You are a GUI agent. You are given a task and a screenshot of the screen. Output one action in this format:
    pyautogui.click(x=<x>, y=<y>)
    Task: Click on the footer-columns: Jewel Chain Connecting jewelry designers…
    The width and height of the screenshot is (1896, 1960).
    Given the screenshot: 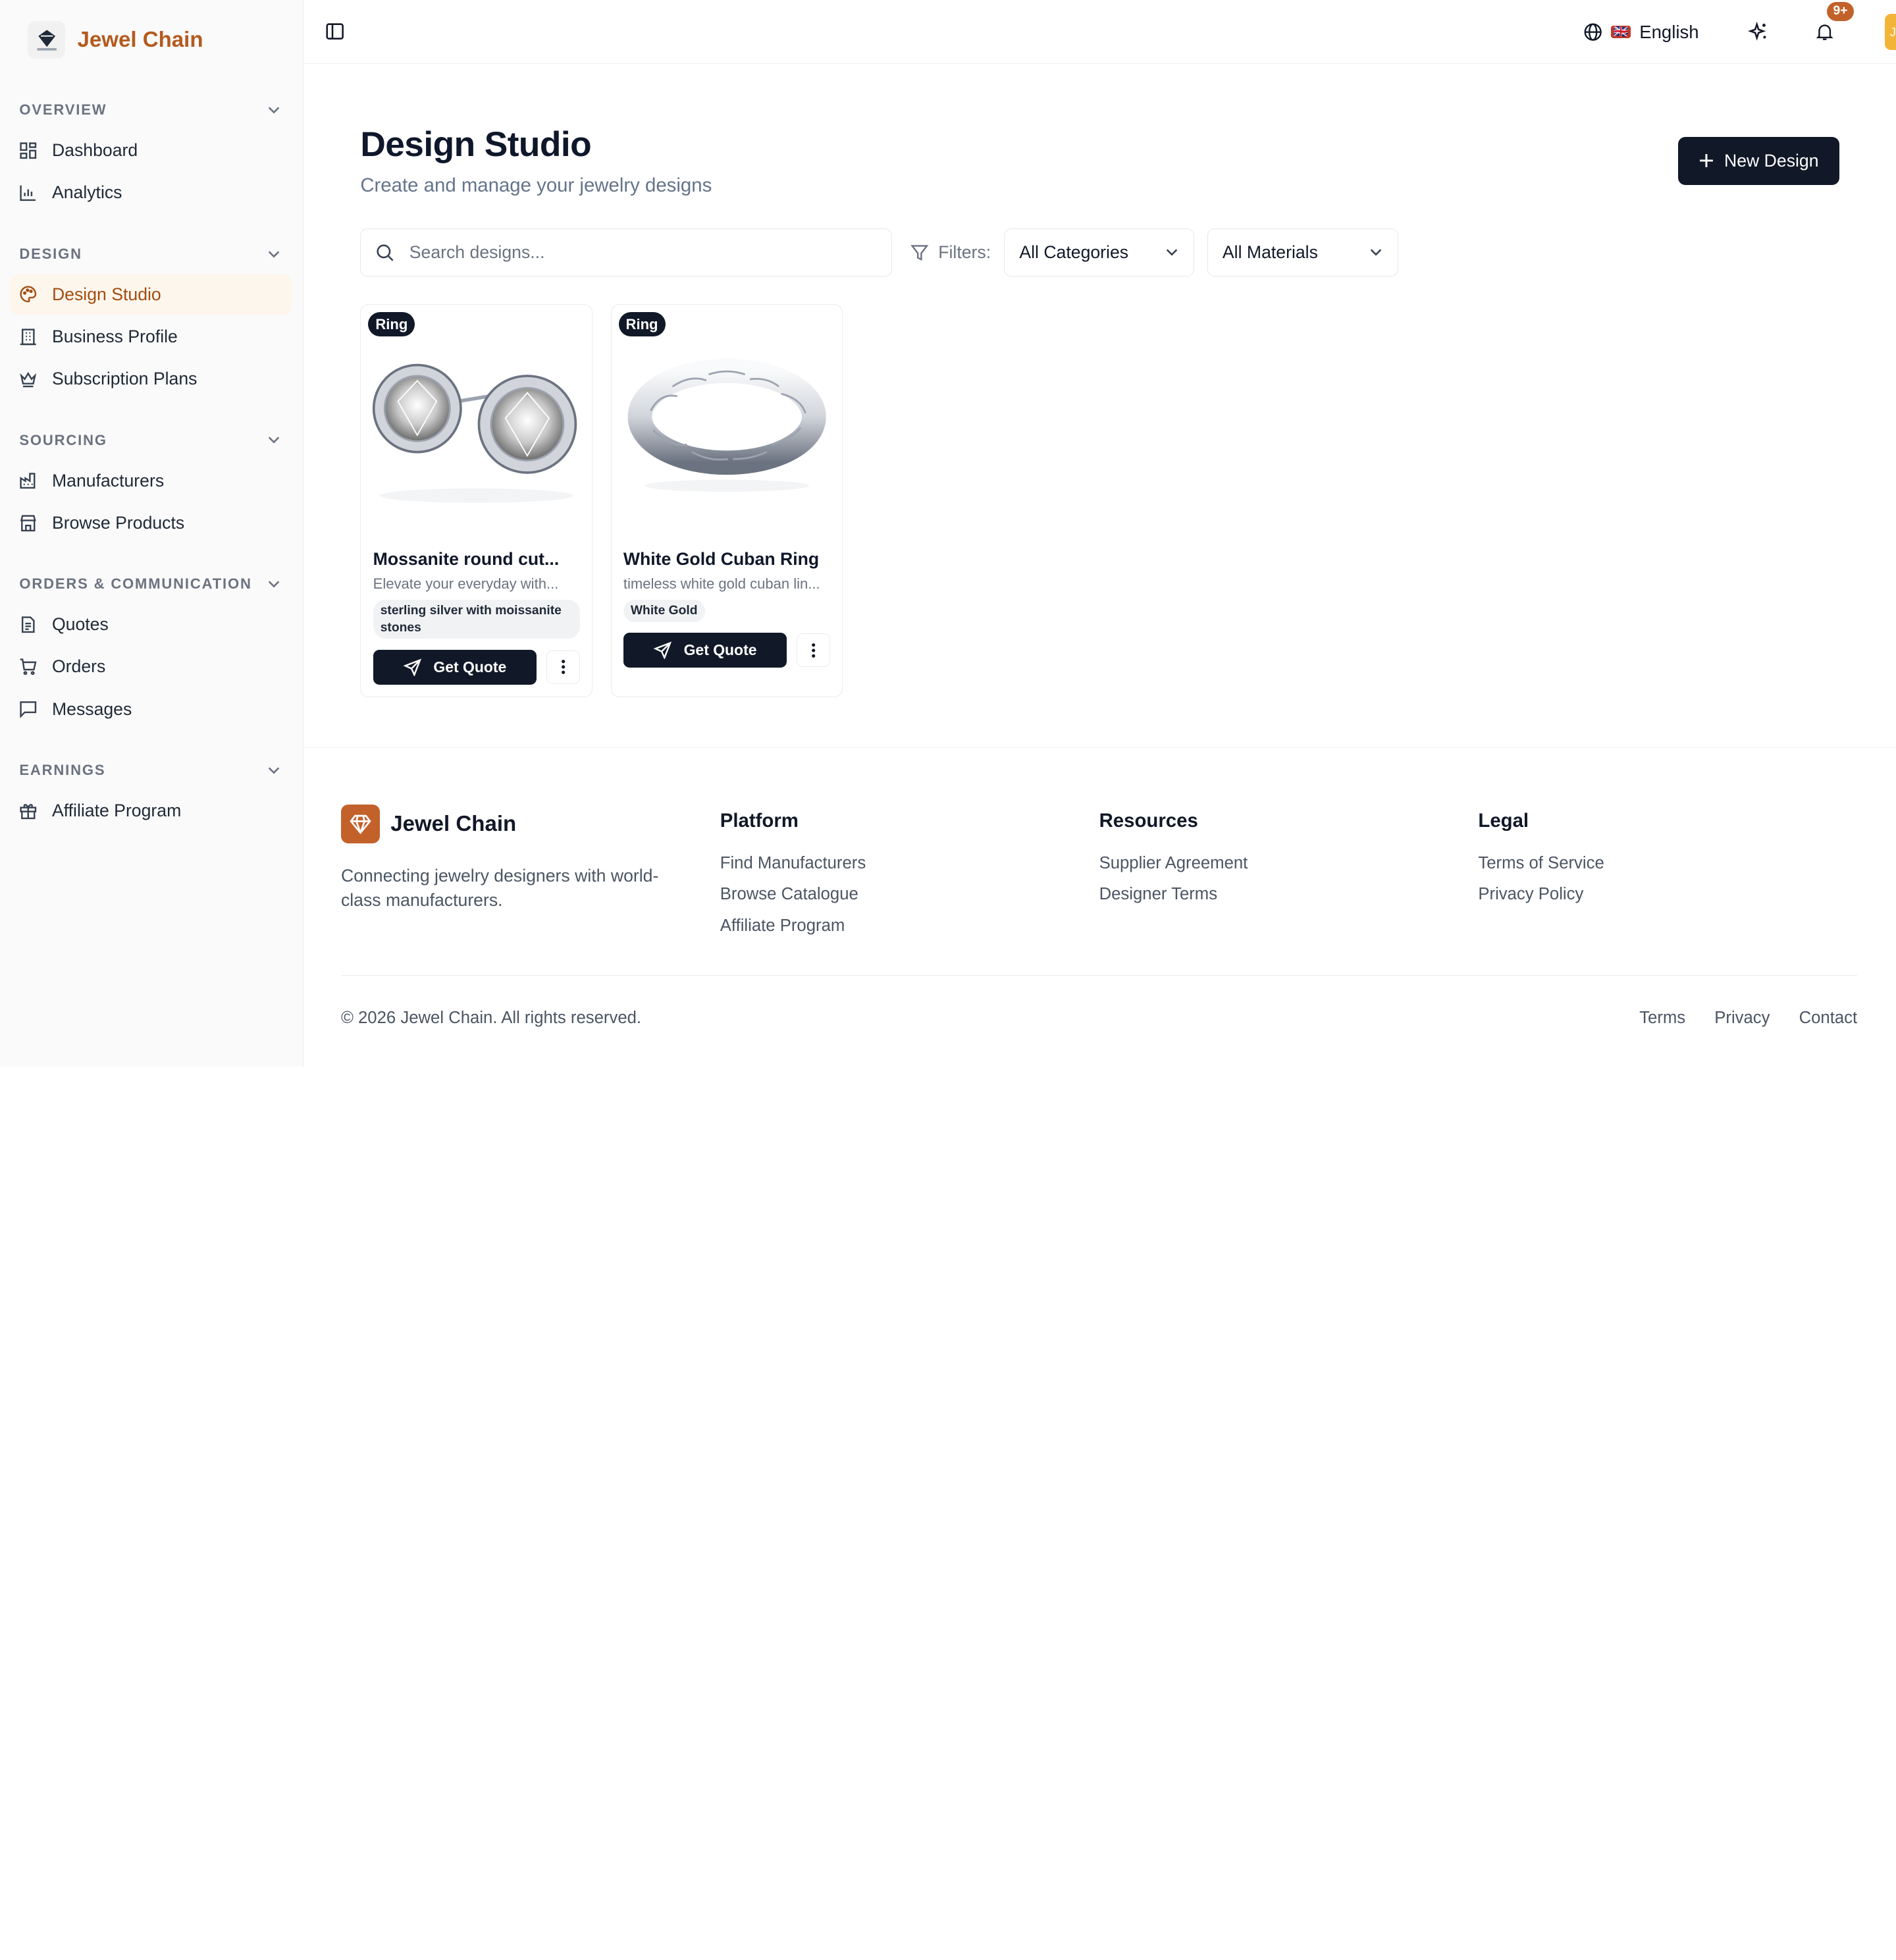 What is the action you would take?
    pyautogui.click(x=1098, y=871)
    